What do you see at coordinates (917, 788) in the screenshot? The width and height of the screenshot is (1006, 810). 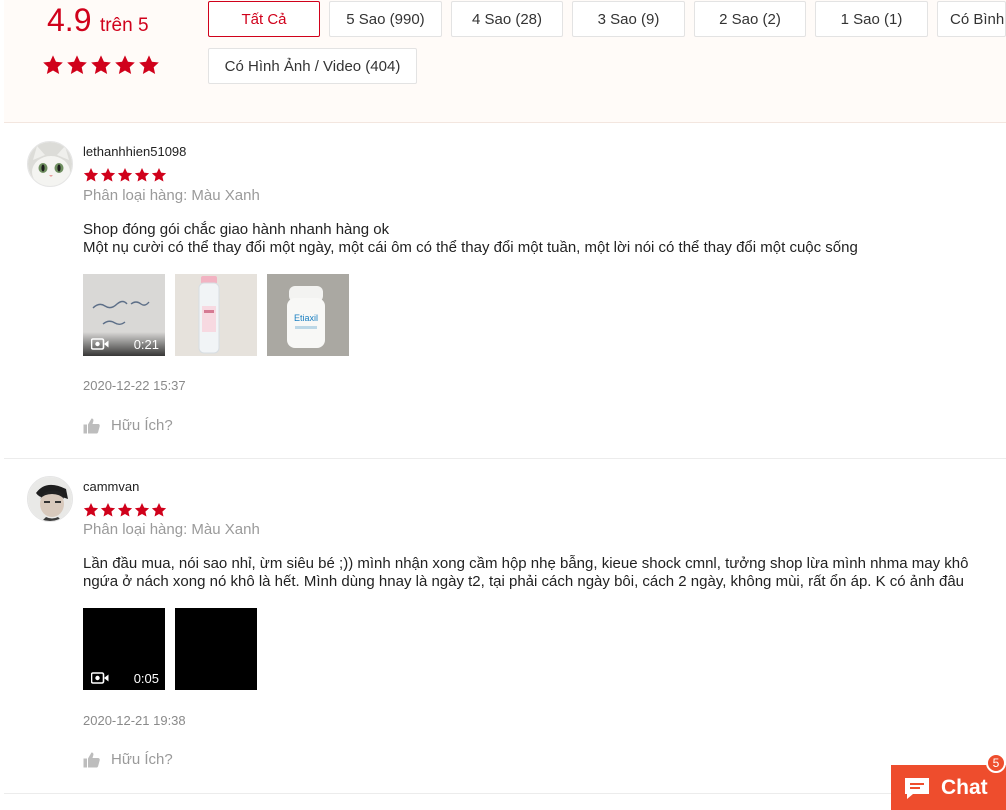 I see `chat-bubble-icon` at bounding box center [917, 788].